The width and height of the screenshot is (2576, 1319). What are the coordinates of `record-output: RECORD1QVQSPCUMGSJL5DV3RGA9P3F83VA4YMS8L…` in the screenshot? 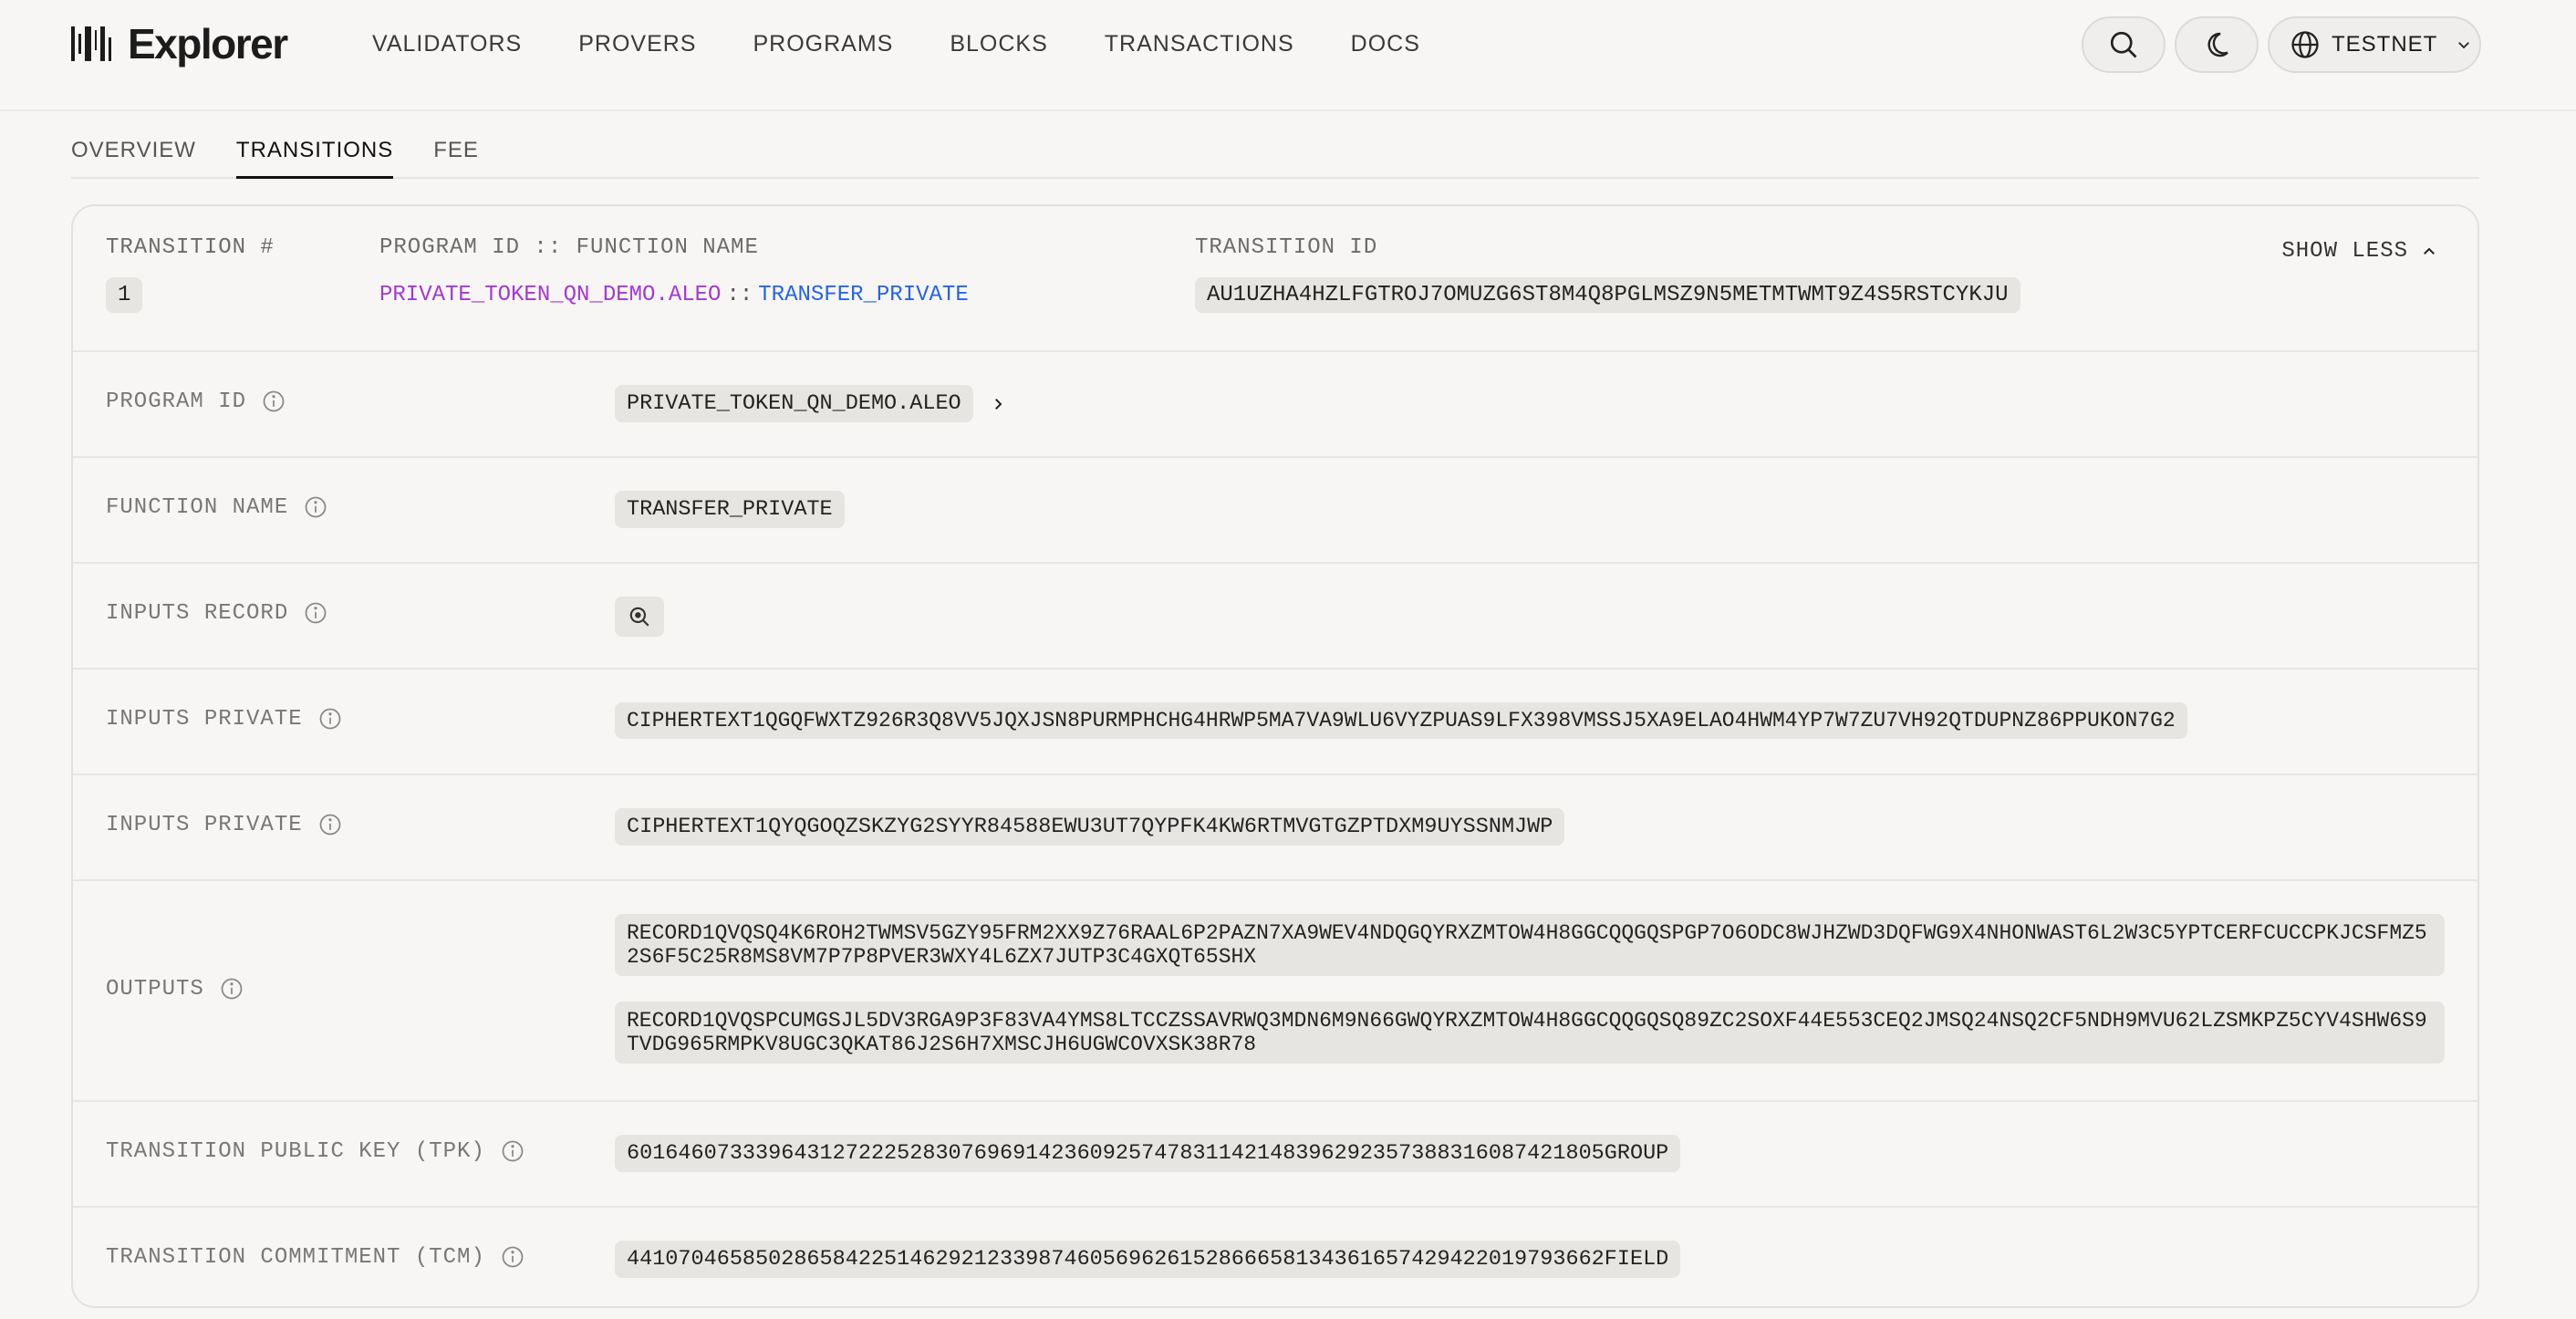 It's located at (1530, 1033).